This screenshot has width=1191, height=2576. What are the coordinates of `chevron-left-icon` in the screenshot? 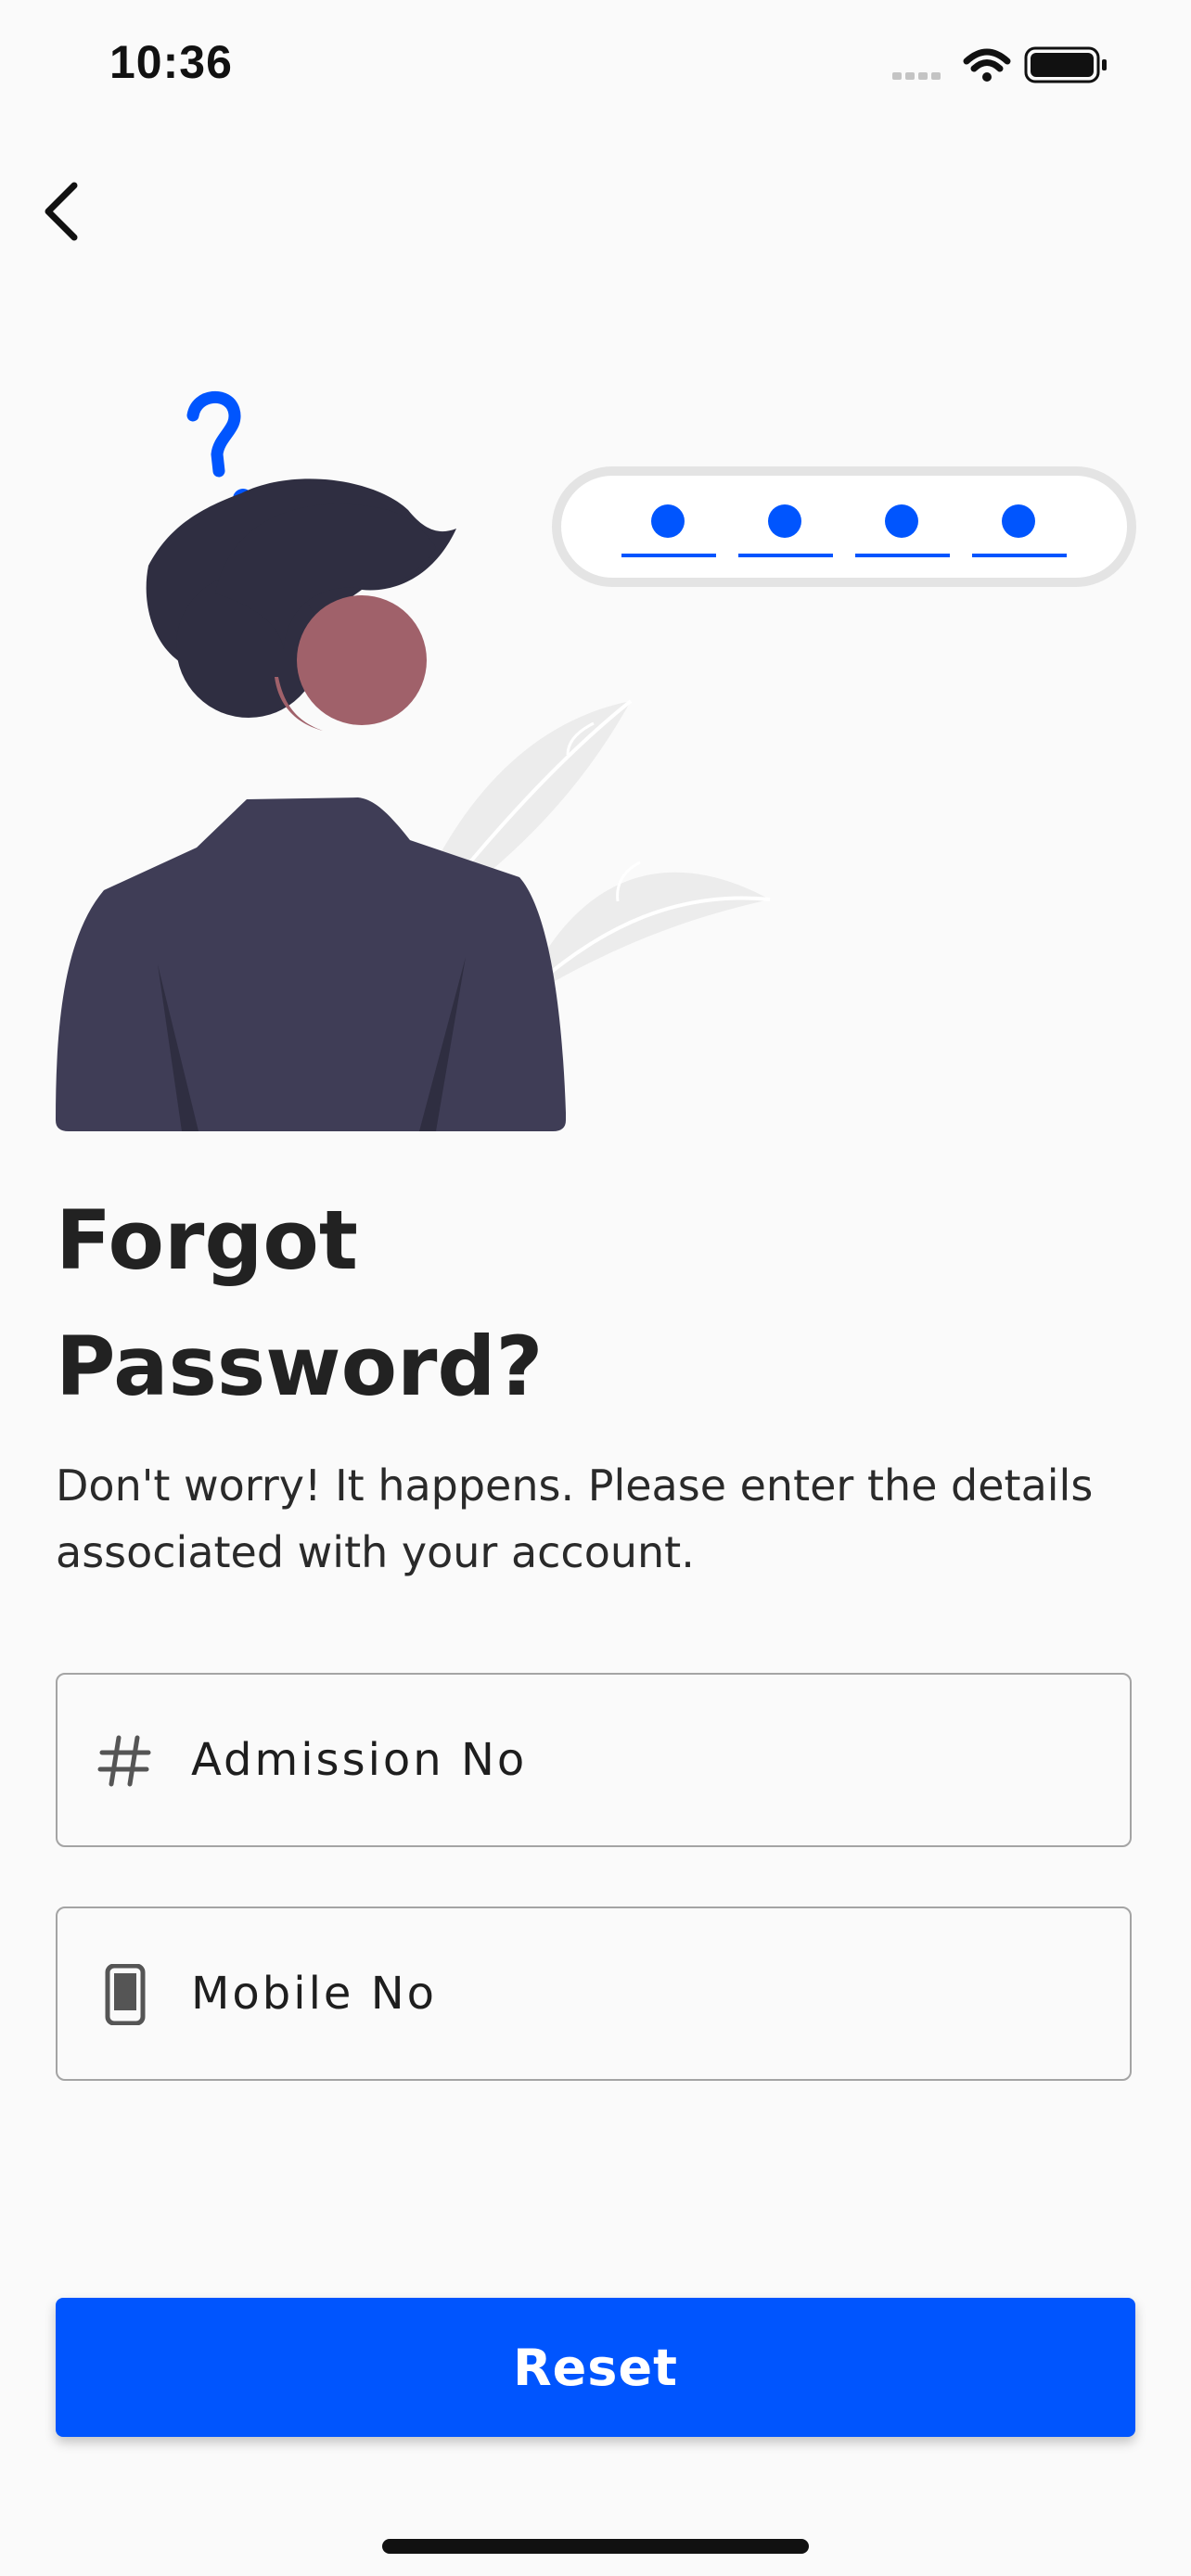 It's located at (61, 212).